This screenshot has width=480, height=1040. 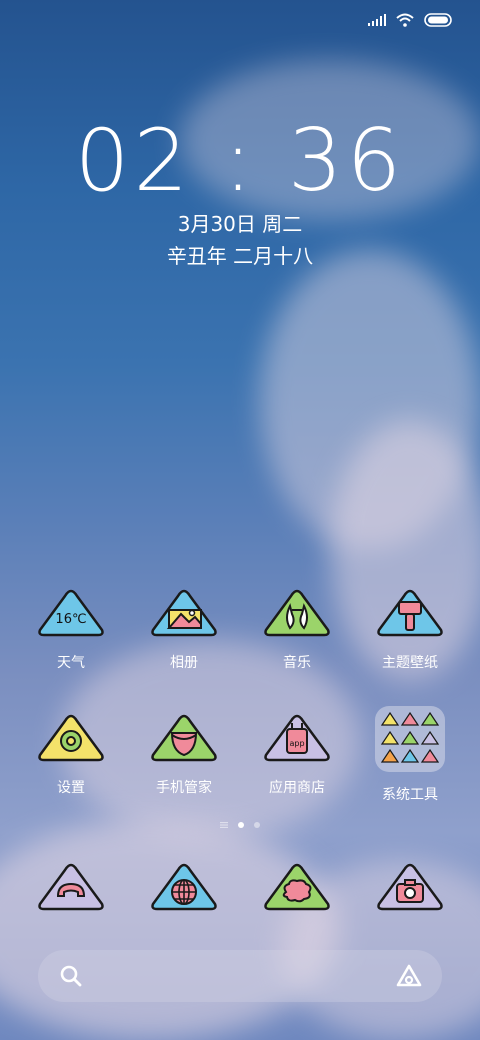 What do you see at coordinates (297, 613) in the screenshot?
I see `music-icon` at bounding box center [297, 613].